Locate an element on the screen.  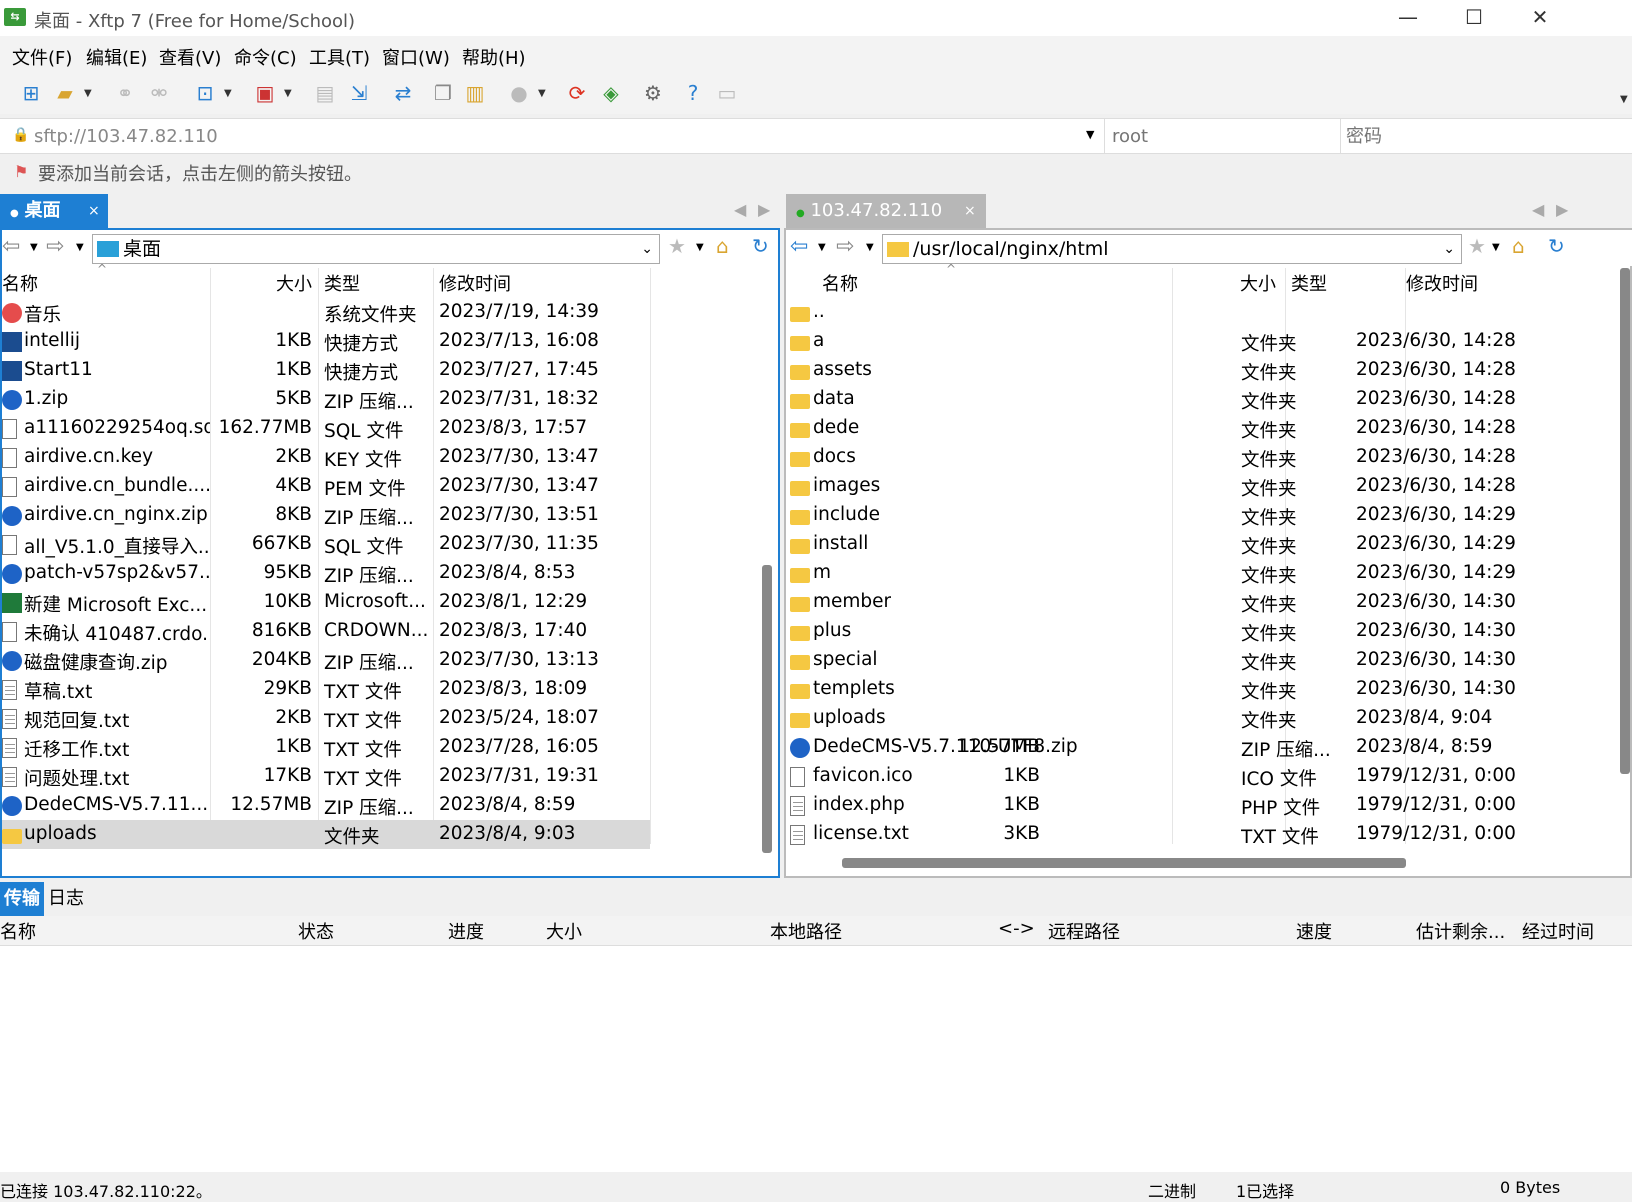
file-row: member 文件夹 2023/6/30, 14:30 is located at coordinates (1197, 602).